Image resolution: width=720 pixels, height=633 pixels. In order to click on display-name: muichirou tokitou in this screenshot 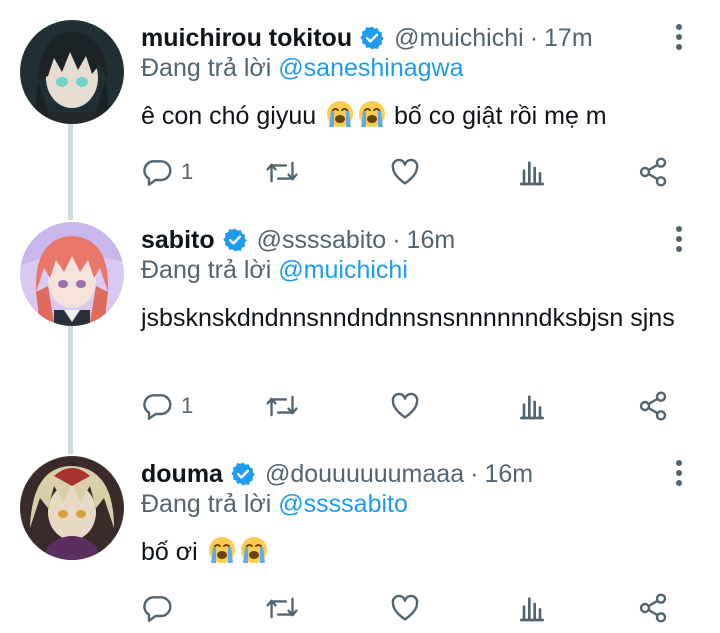, I will do `click(246, 38)`.